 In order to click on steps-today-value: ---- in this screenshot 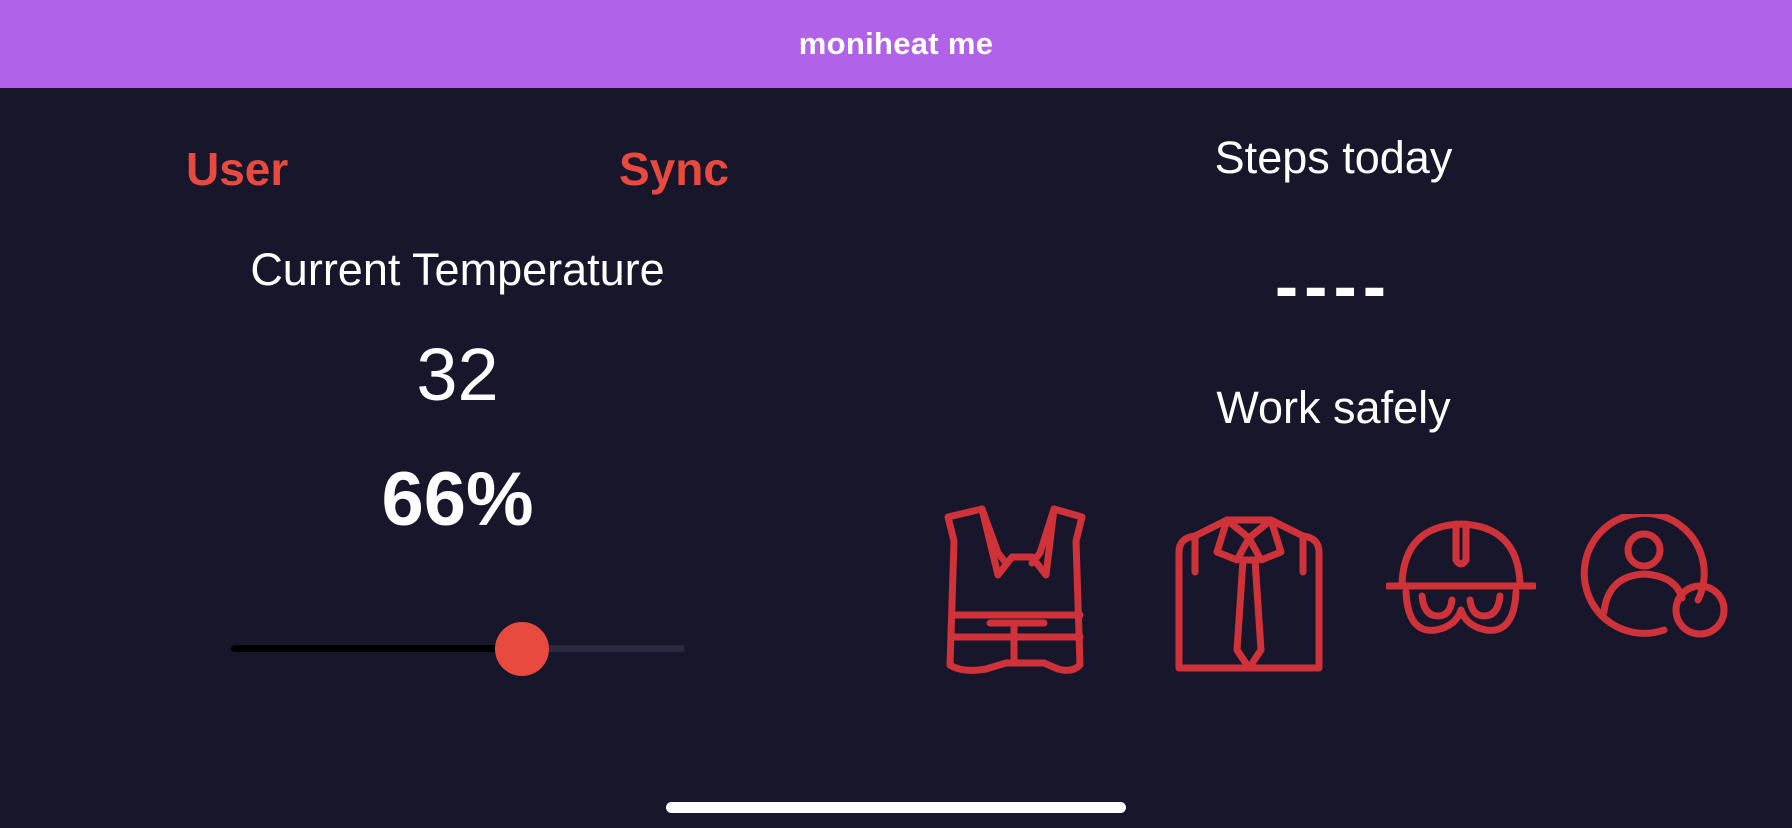, I will do `click(1333, 286)`.